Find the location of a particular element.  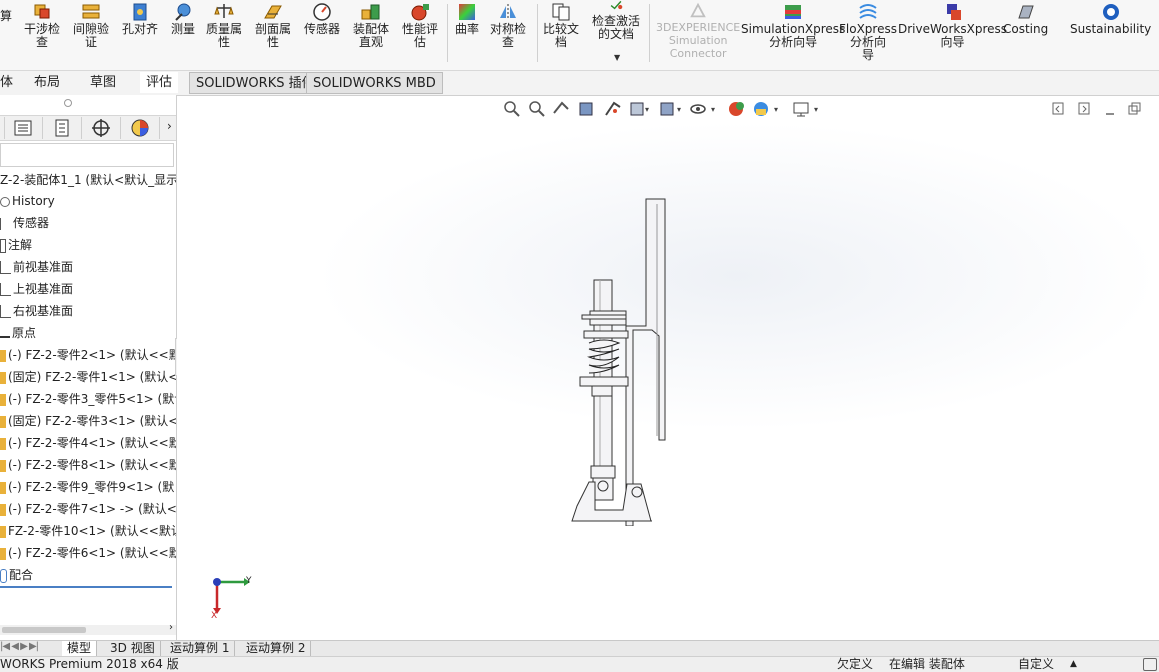

floxpress-button: FloXpress 分析向导 is located at coordinates (868, 32).